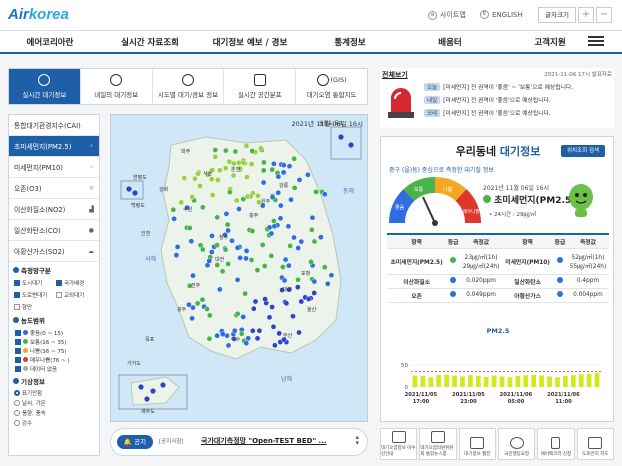 This screenshot has width=622, height=466. What do you see at coordinates (27, 308) in the screenshot?
I see `checkbox-label: 항만` at bounding box center [27, 308].